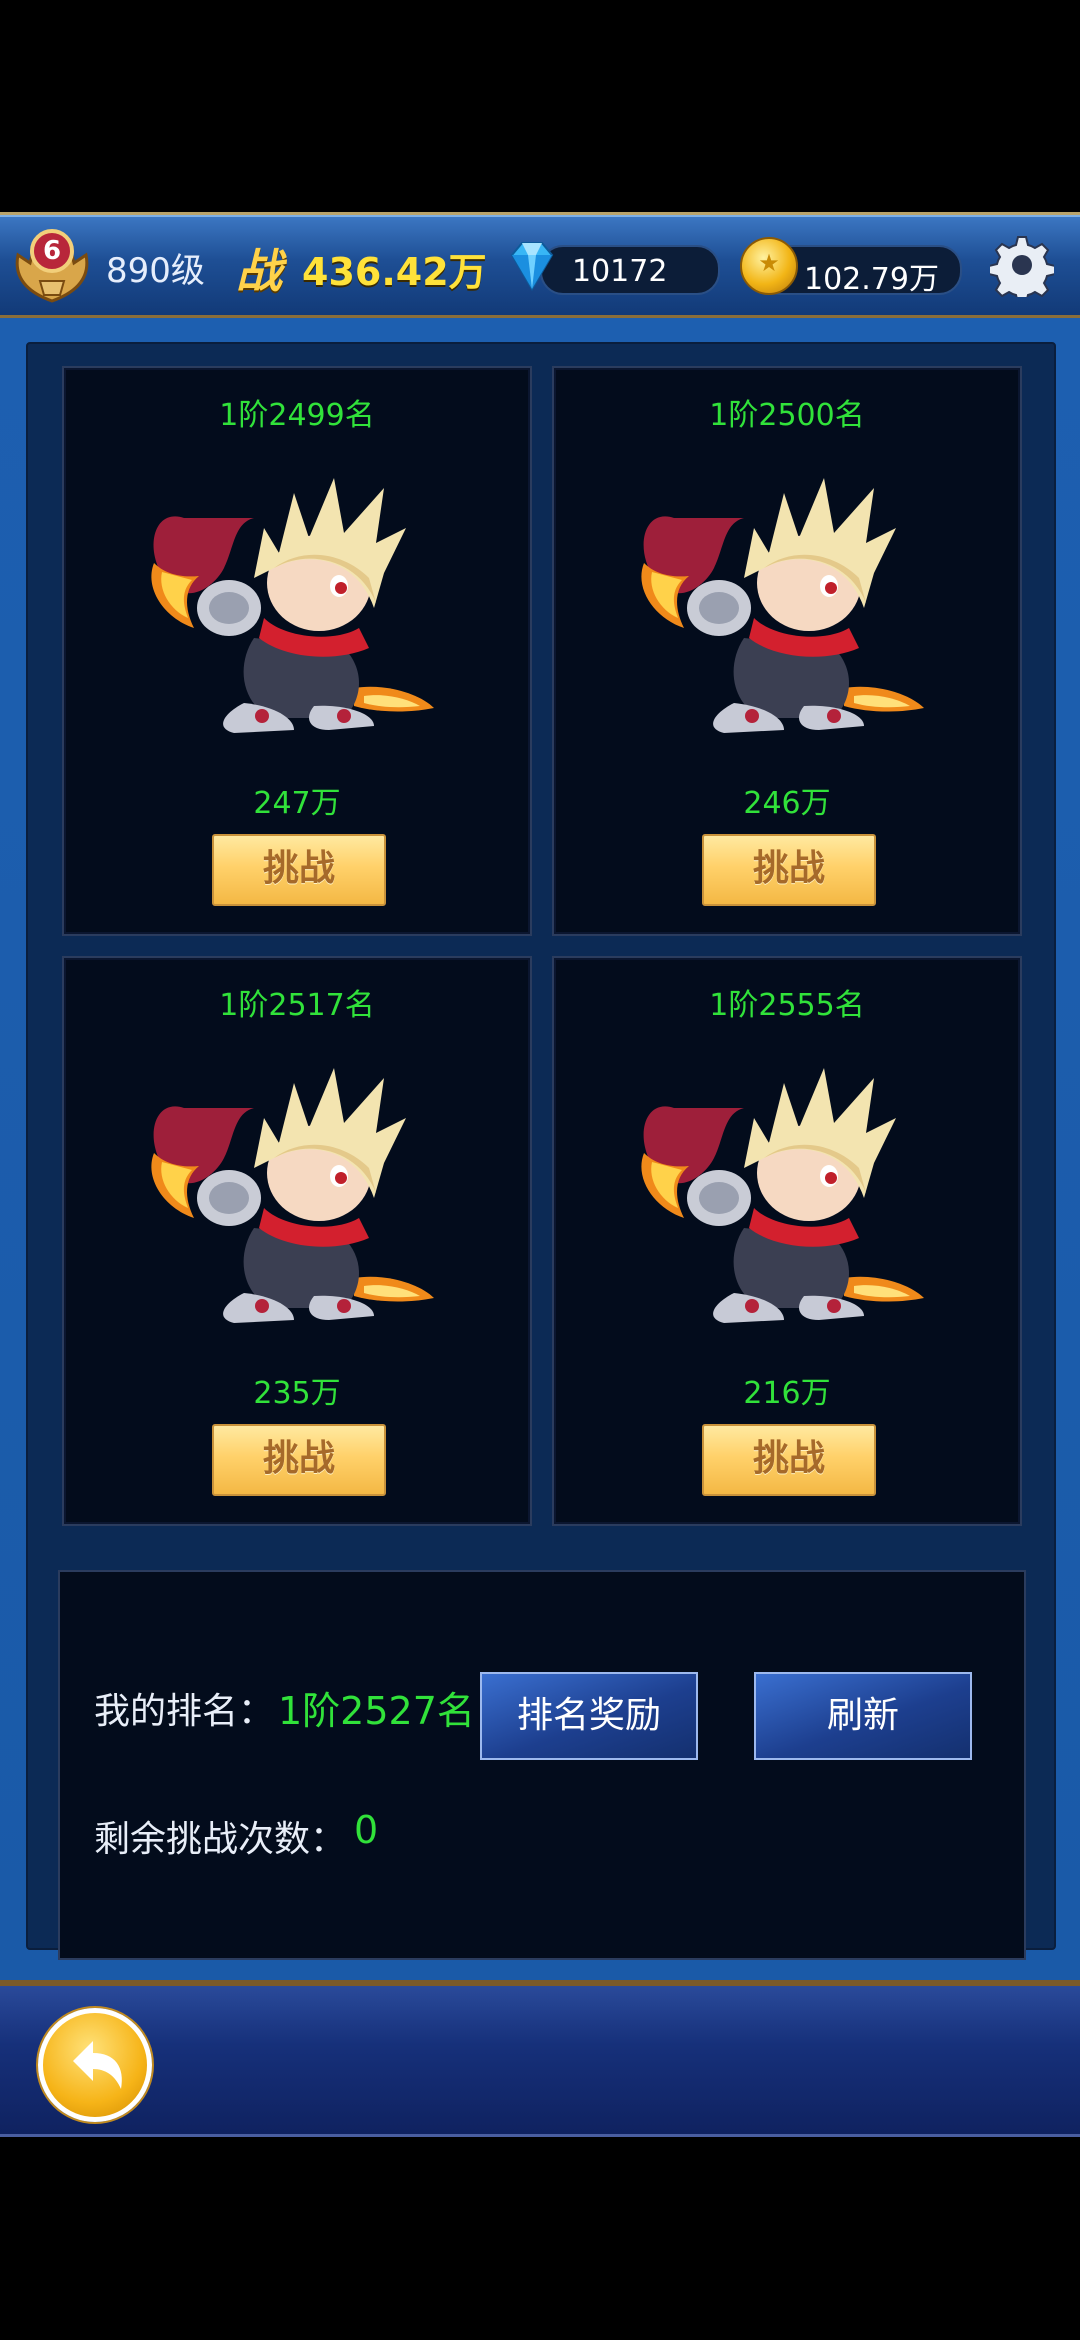 The height and width of the screenshot is (2340, 1080). I want to click on rank-badge-number: 6, so click(52, 251).